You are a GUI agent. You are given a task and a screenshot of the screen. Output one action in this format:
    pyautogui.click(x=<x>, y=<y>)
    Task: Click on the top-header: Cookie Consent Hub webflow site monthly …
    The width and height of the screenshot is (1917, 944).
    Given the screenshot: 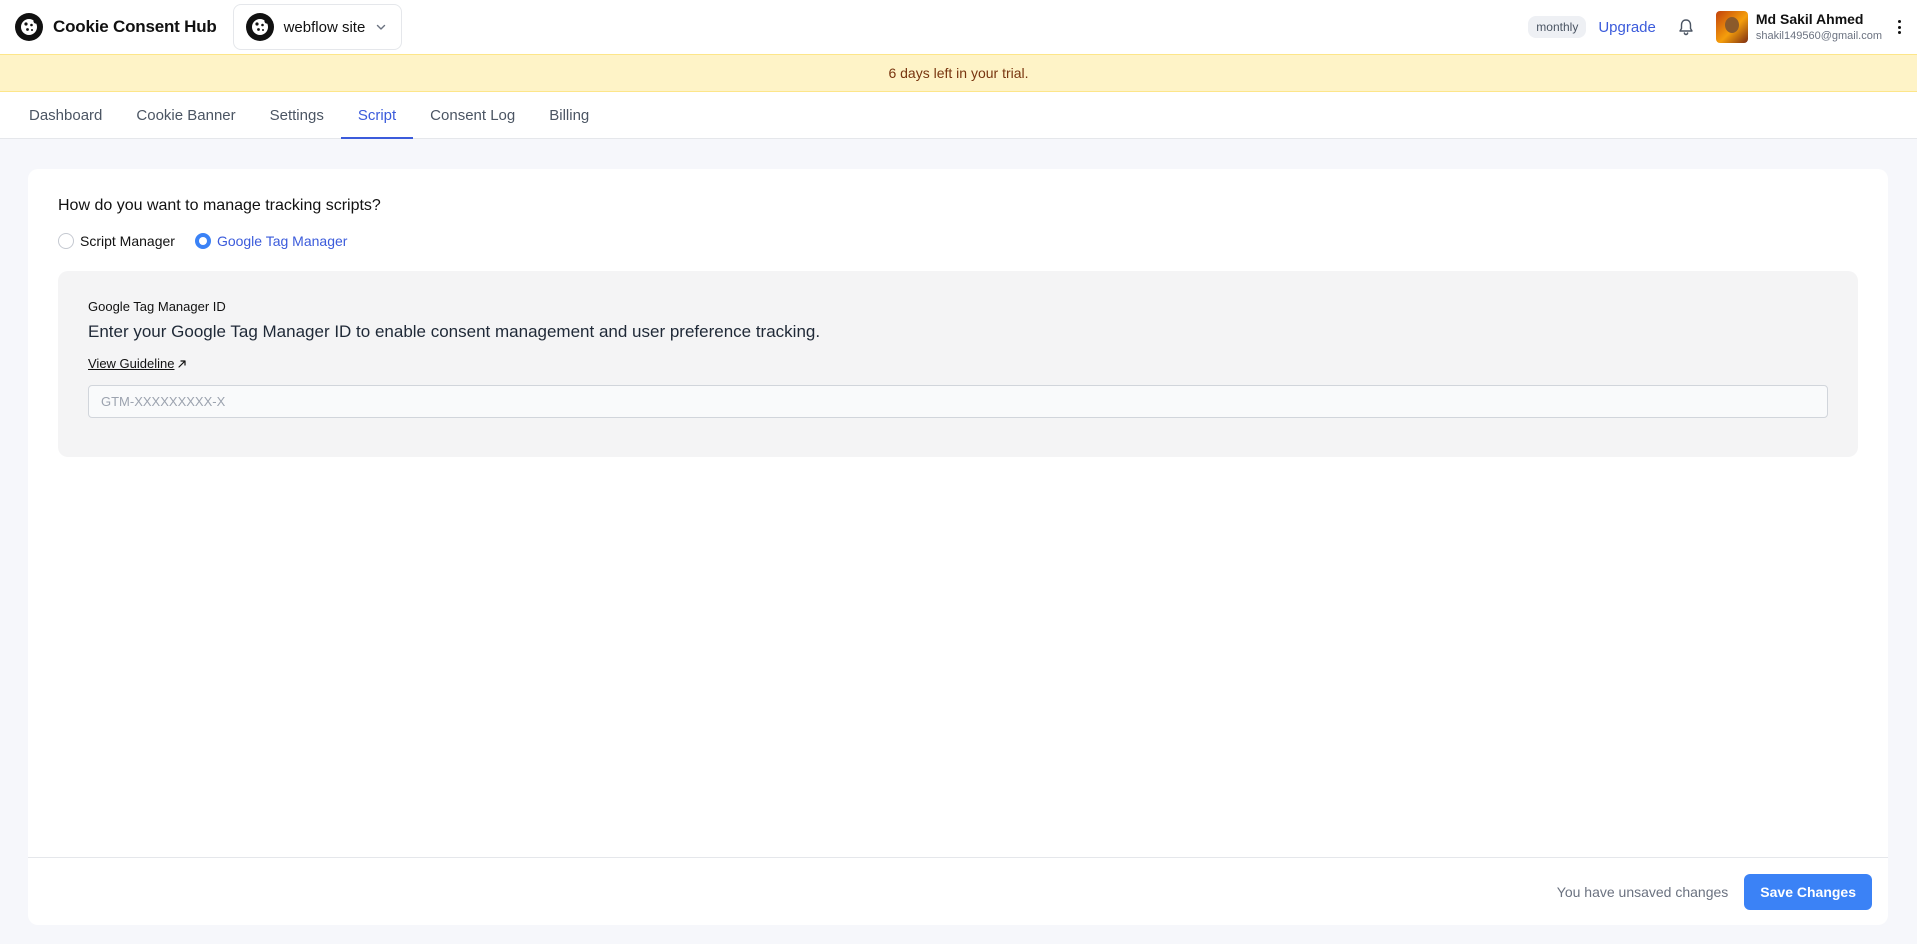 What is the action you would take?
    pyautogui.click(x=958, y=27)
    